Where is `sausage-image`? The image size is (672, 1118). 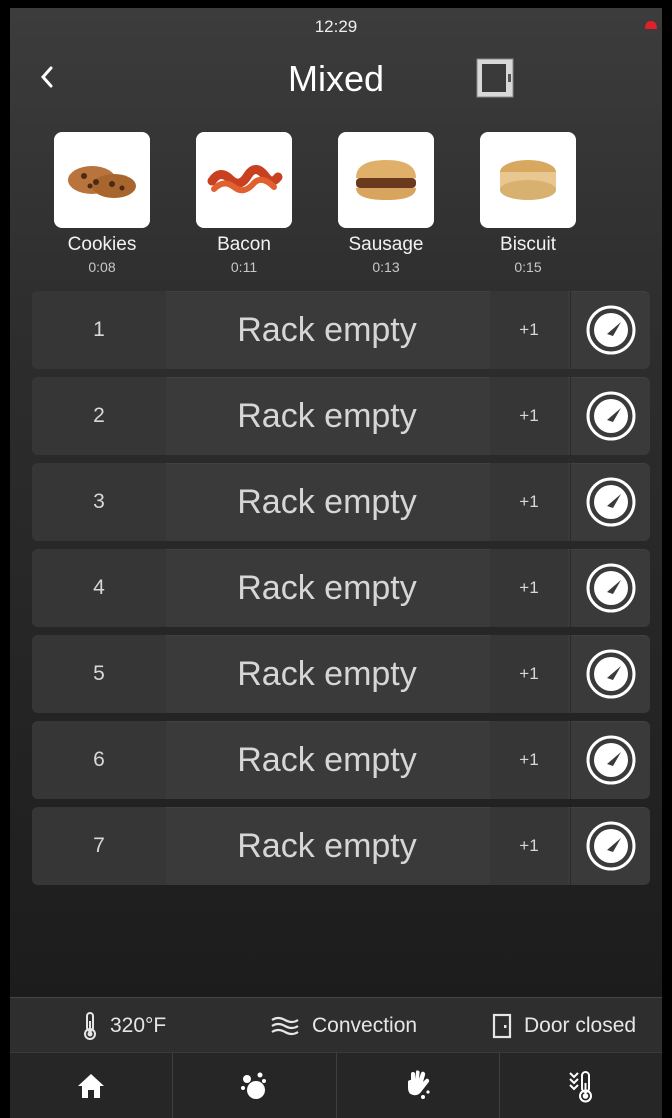 sausage-image is located at coordinates (386, 180).